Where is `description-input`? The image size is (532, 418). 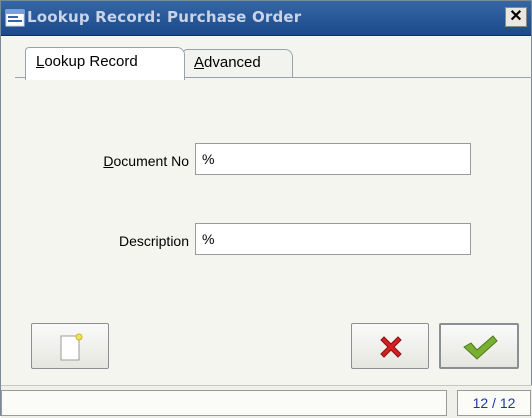
description-input is located at coordinates (333, 239).